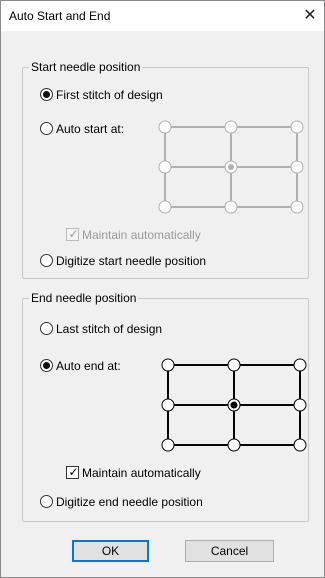 The image size is (325, 578). I want to click on start-position-grid, so click(231, 167).